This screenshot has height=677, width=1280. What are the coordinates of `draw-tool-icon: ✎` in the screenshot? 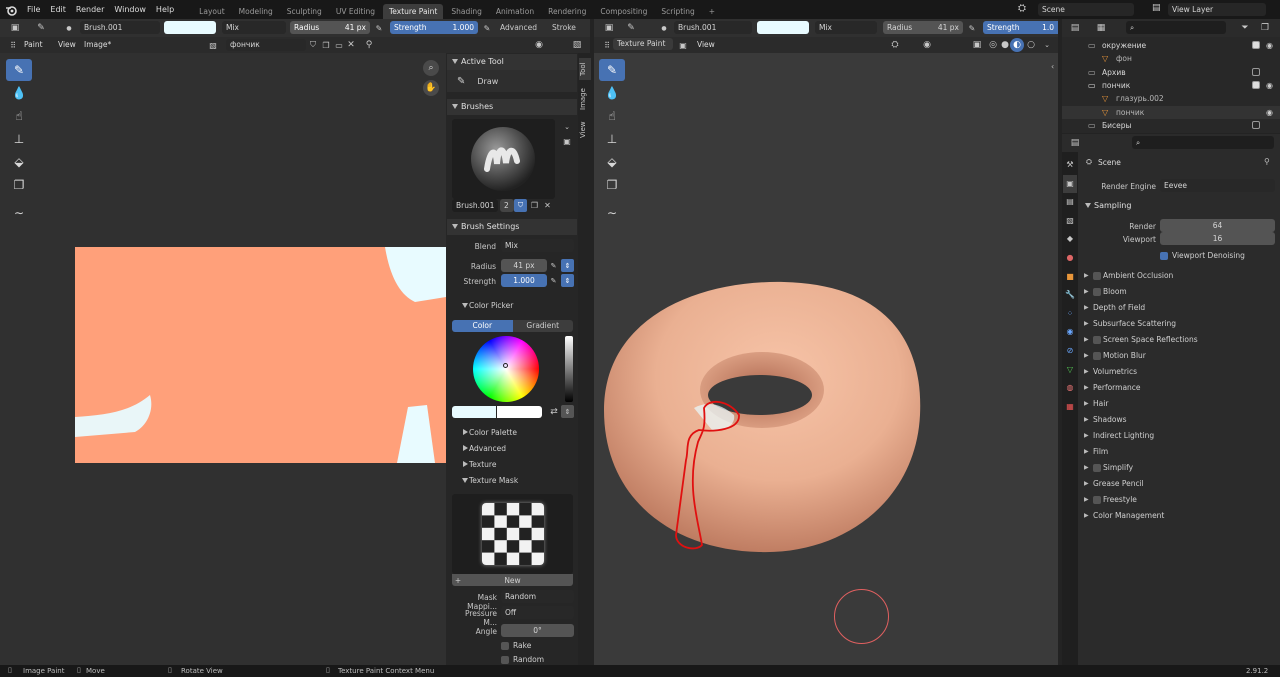 It's located at (19, 70).